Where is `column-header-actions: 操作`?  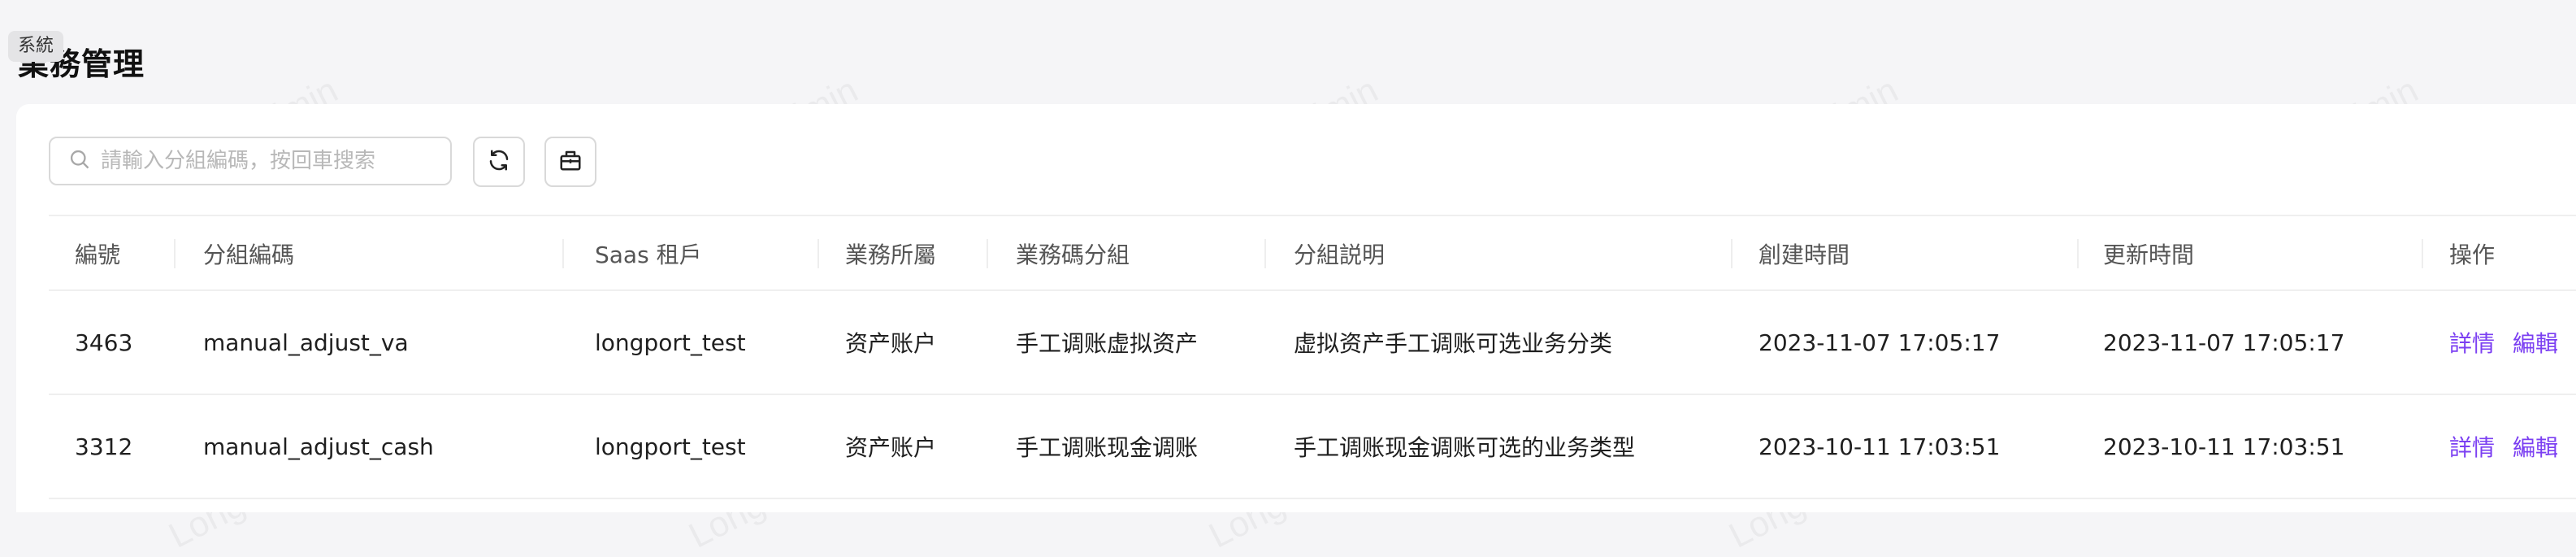
column-header-actions: 操作 is located at coordinates (2472, 255).